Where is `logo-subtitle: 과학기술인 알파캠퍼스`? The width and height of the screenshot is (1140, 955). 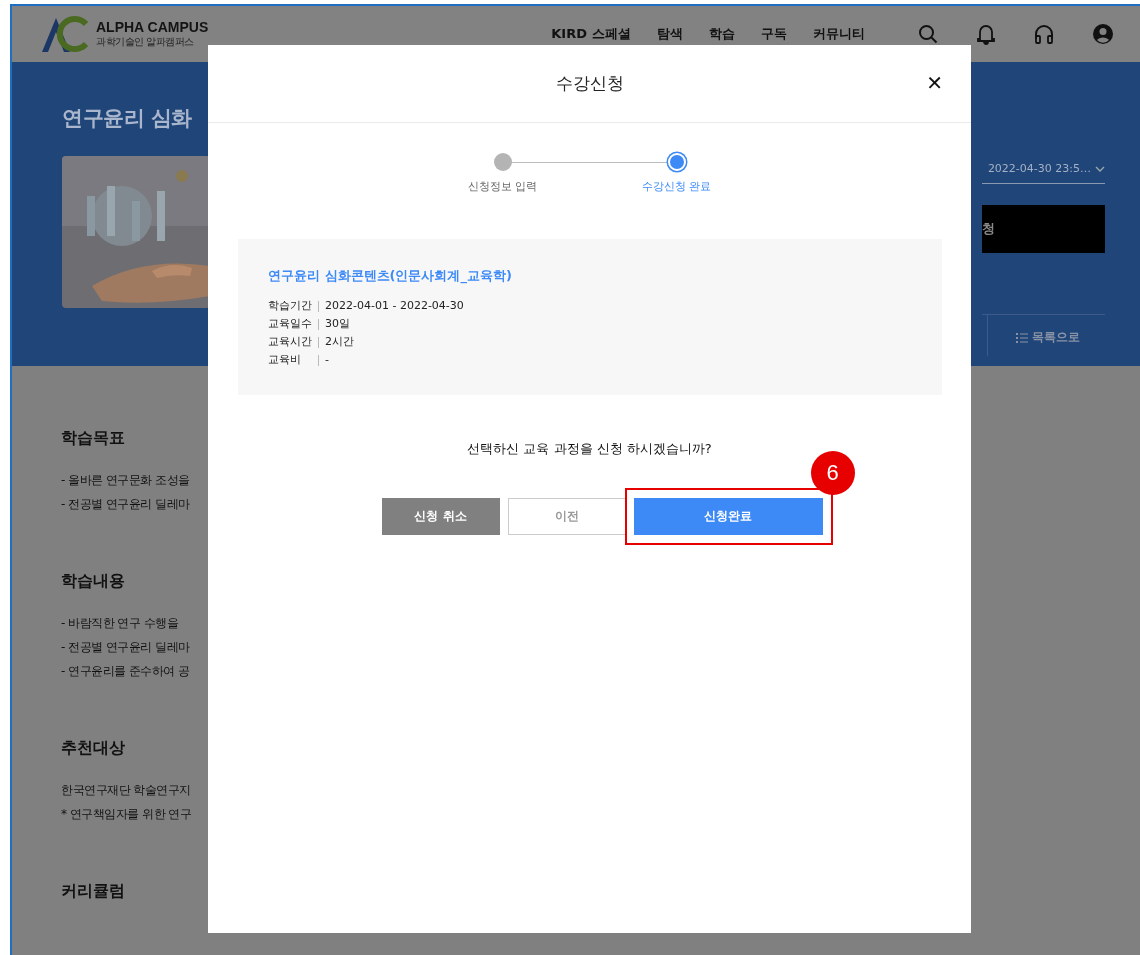 logo-subtitle: 과학기술인 알파캠퍼스 is located at coordinates (145, 41).